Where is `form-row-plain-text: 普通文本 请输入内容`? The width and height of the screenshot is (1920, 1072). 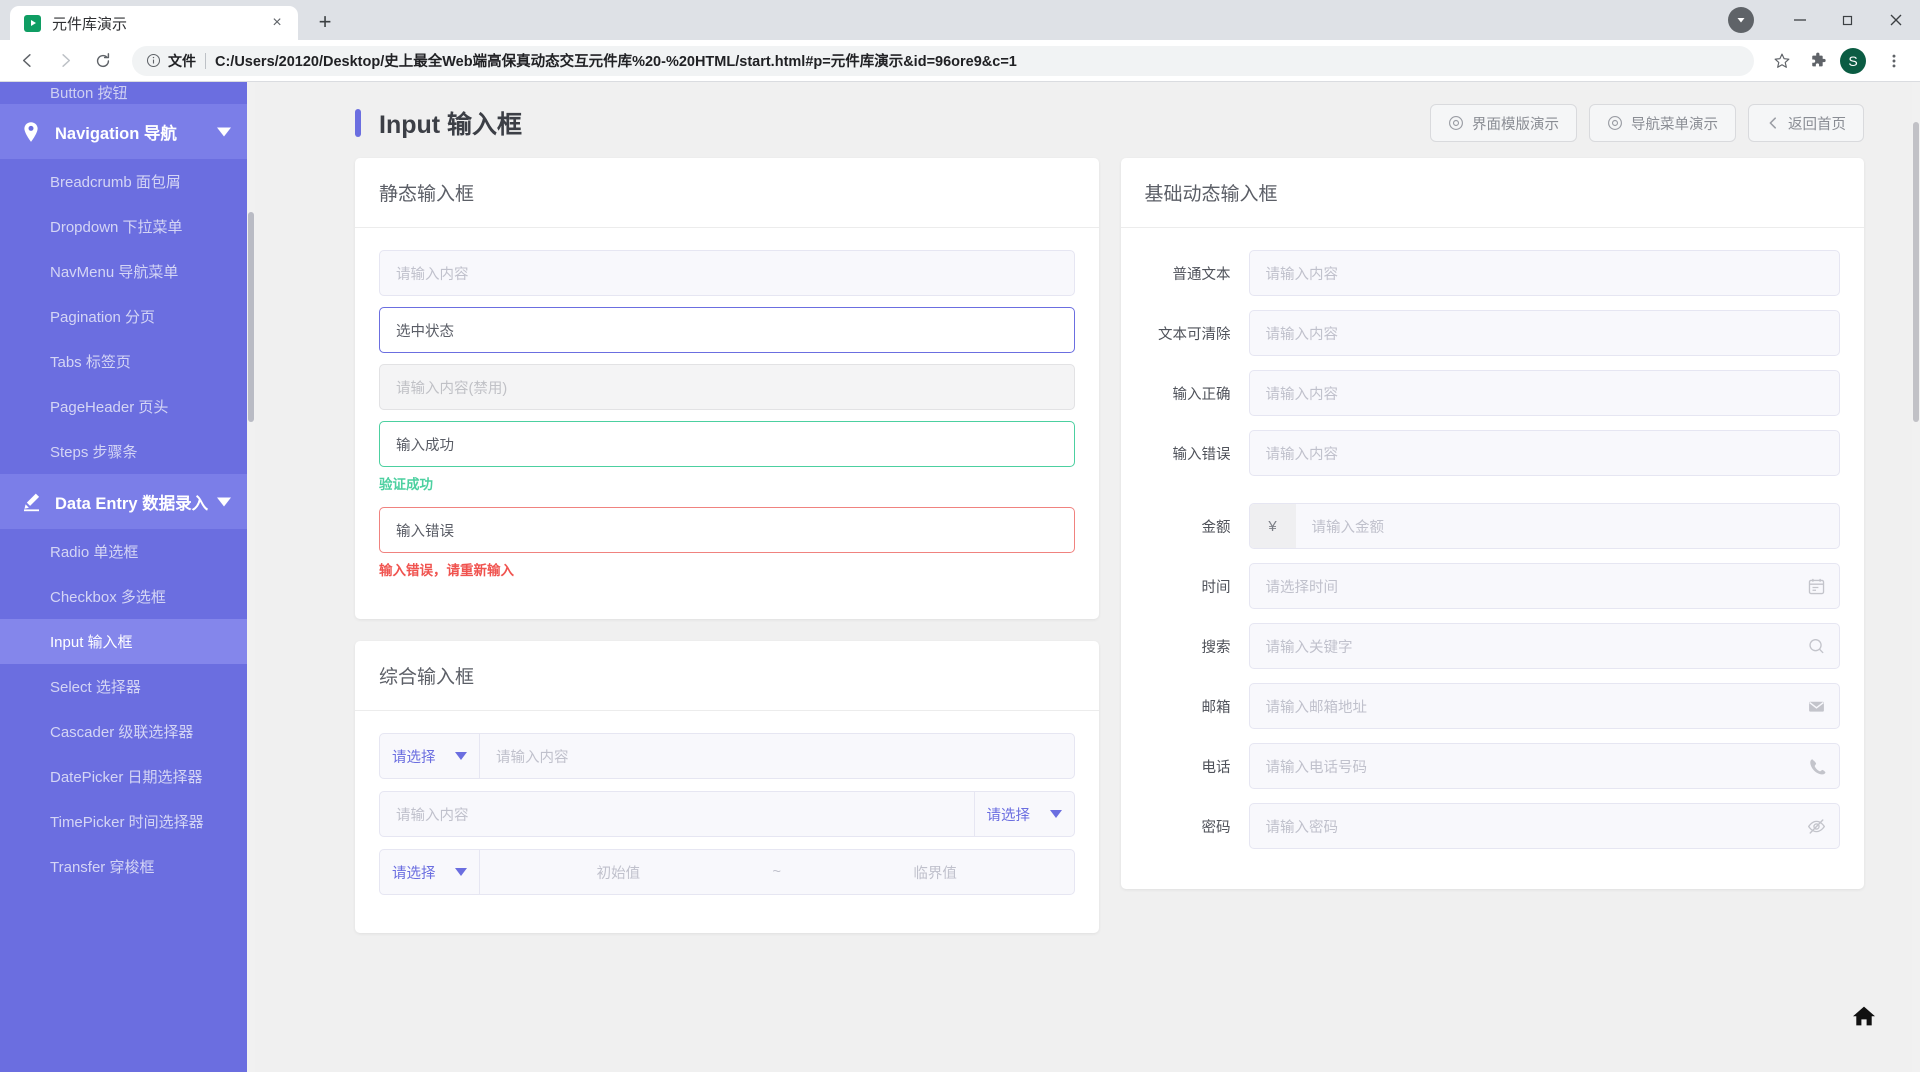 form-row-plain-text: 普通文本 请输入内容 is located at coordinates (1492, 273).